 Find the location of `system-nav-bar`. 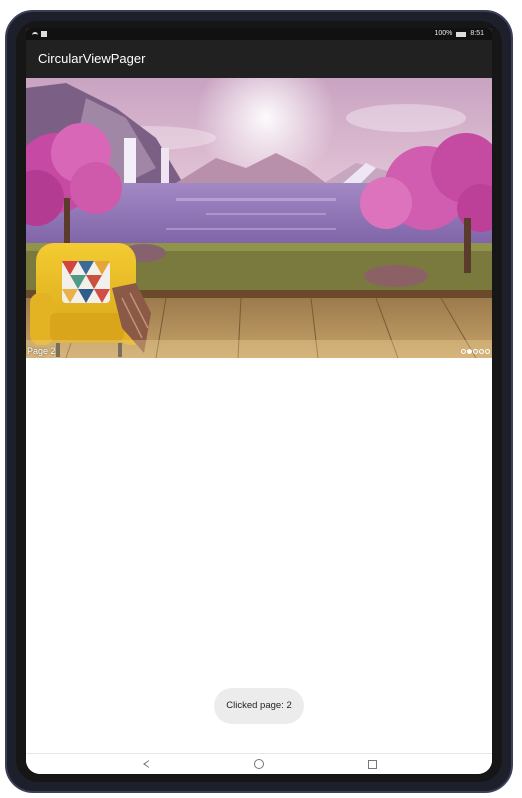

system-nav-bar is located at coordinates (259, 763).